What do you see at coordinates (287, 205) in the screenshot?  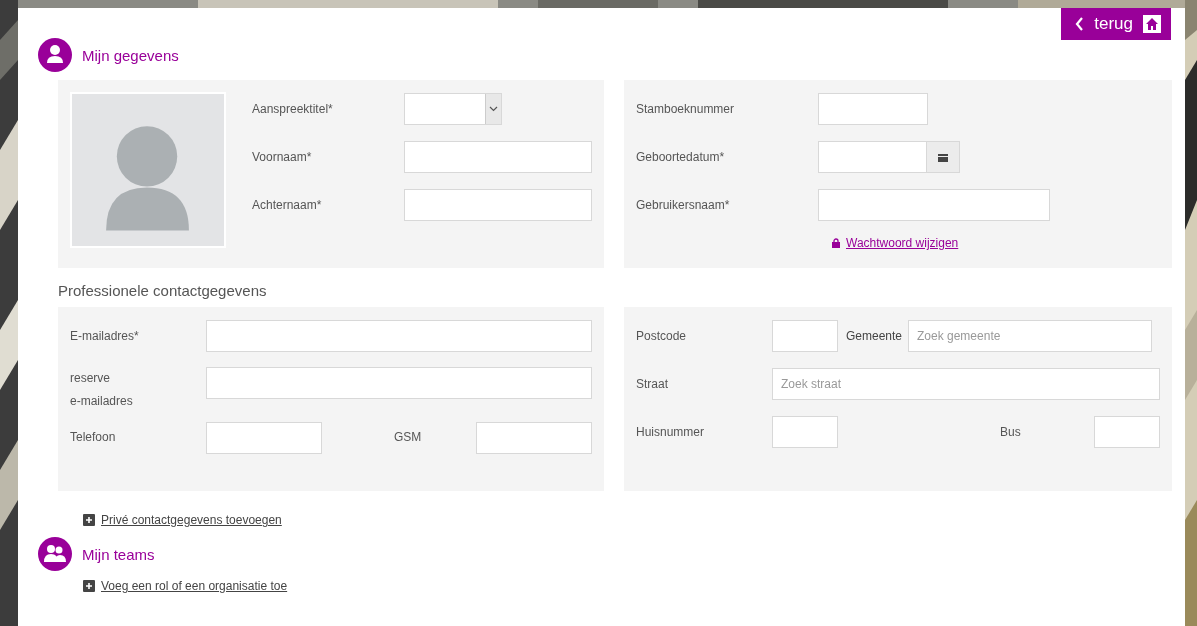 I see `field-label: Achternaam*` at bounding box center [287, 205].